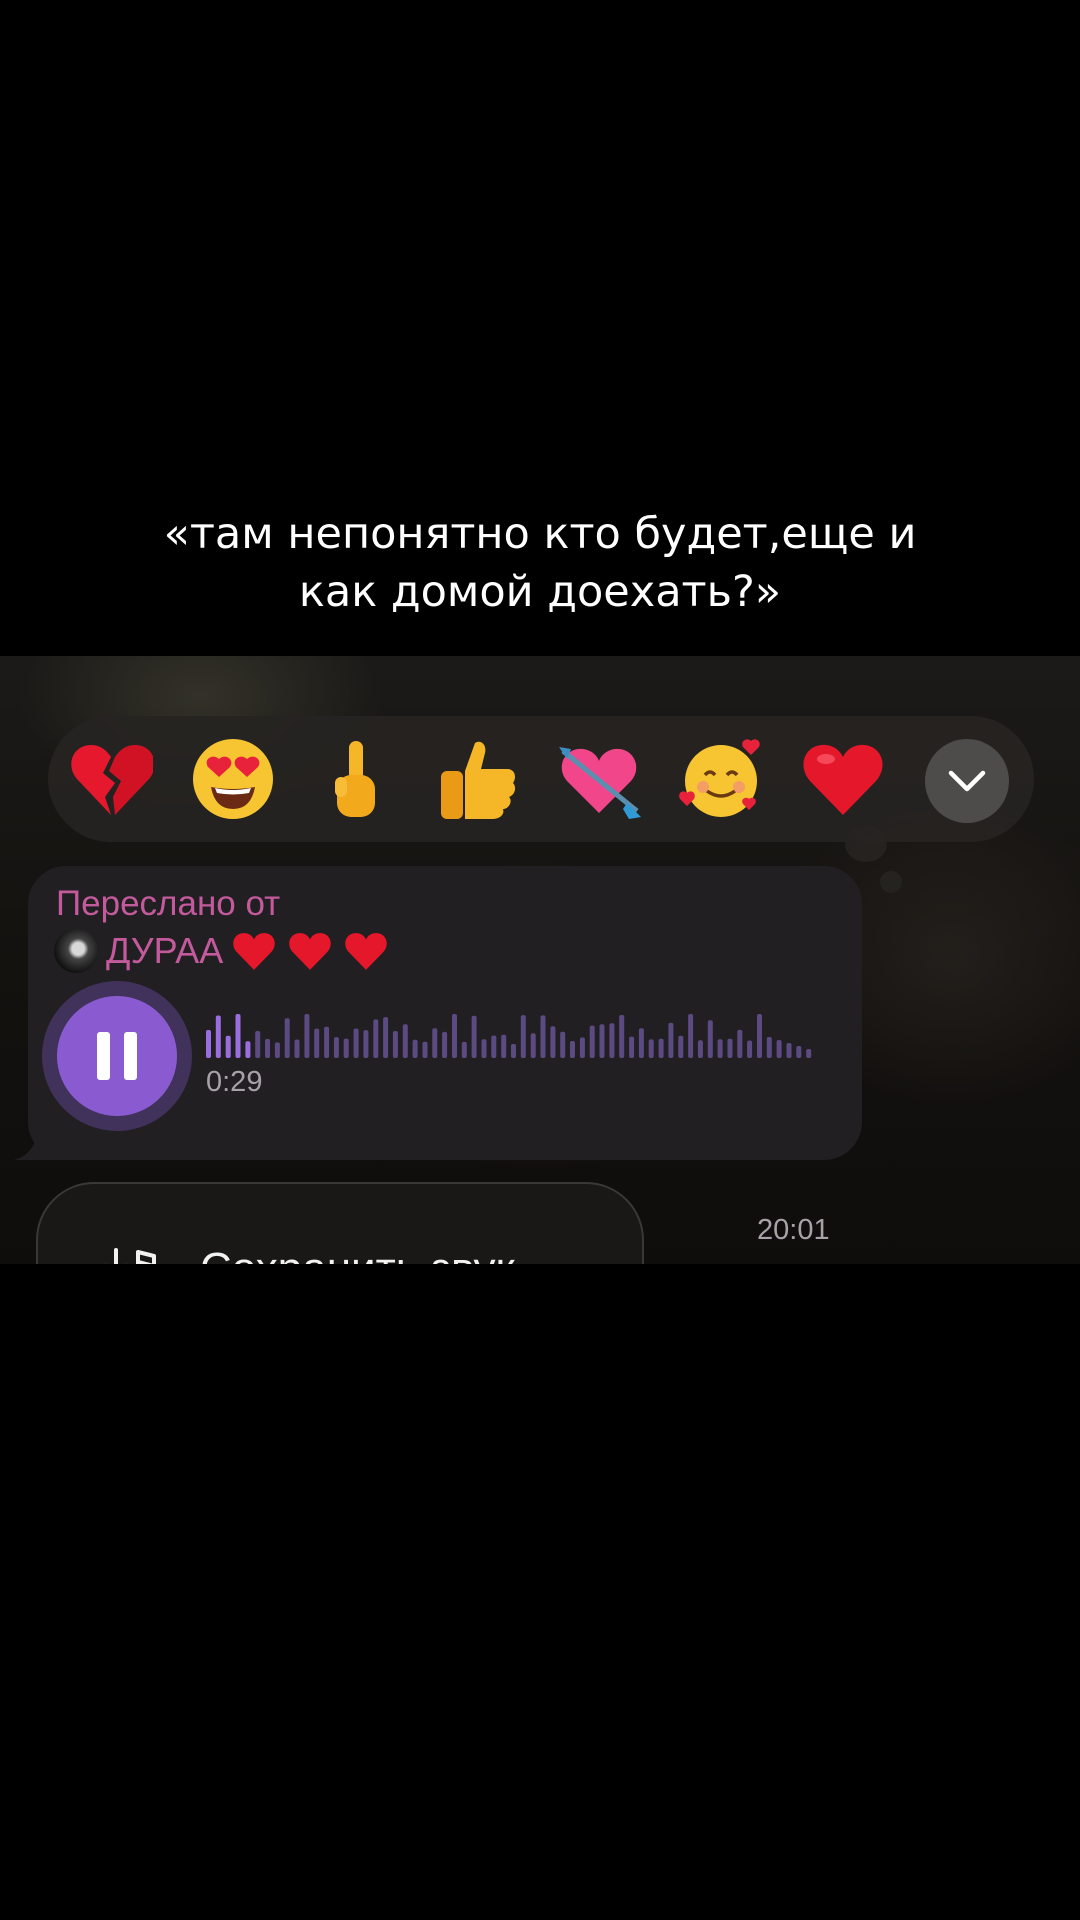 The width and height of the screenshot is (1080, 1920). What do you see at coordinates (131, 1256) in the screenshot?
I see `music-note-download-icon` at bounding box center [131, 1256].